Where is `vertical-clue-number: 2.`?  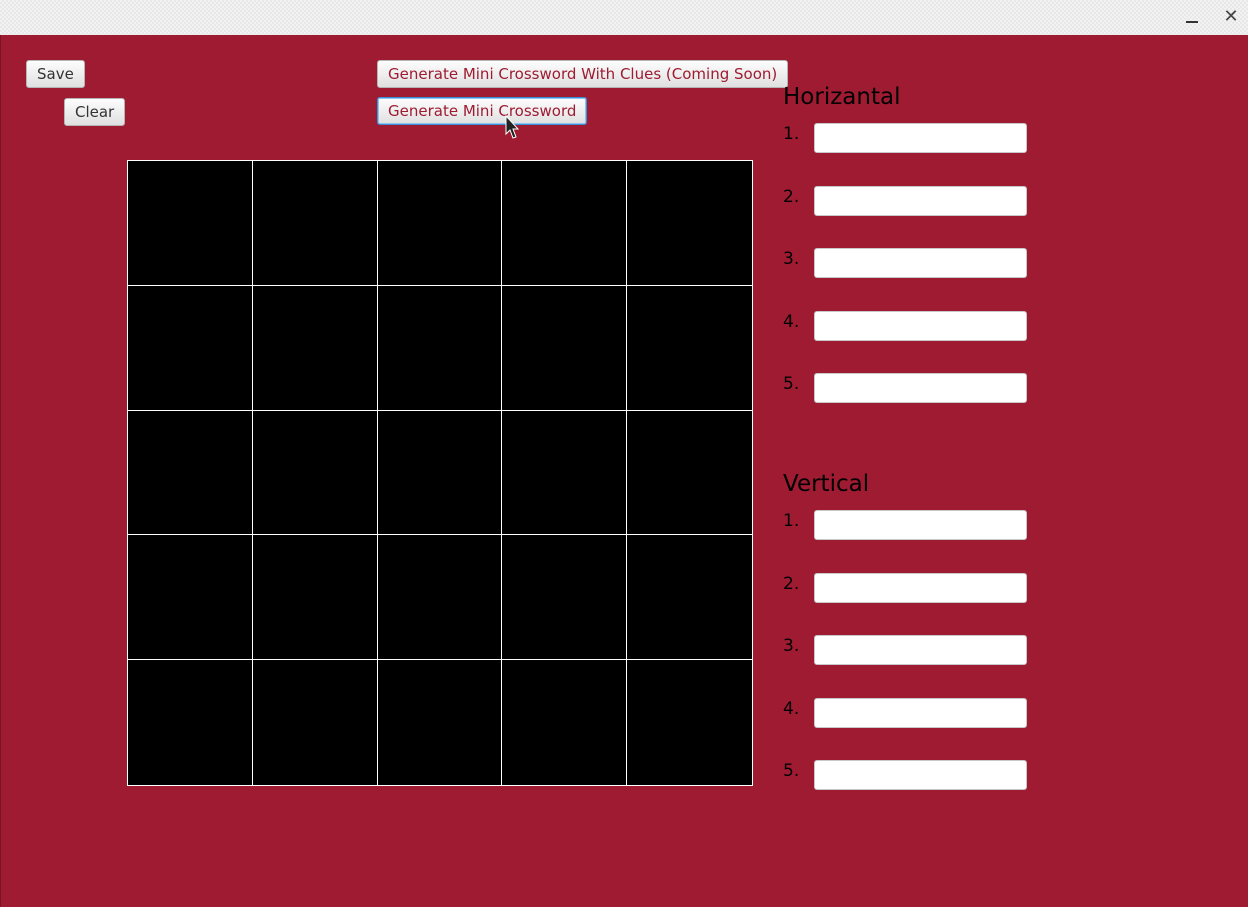 vertical-clue-number: 2. is located at coordinates (791, 583).